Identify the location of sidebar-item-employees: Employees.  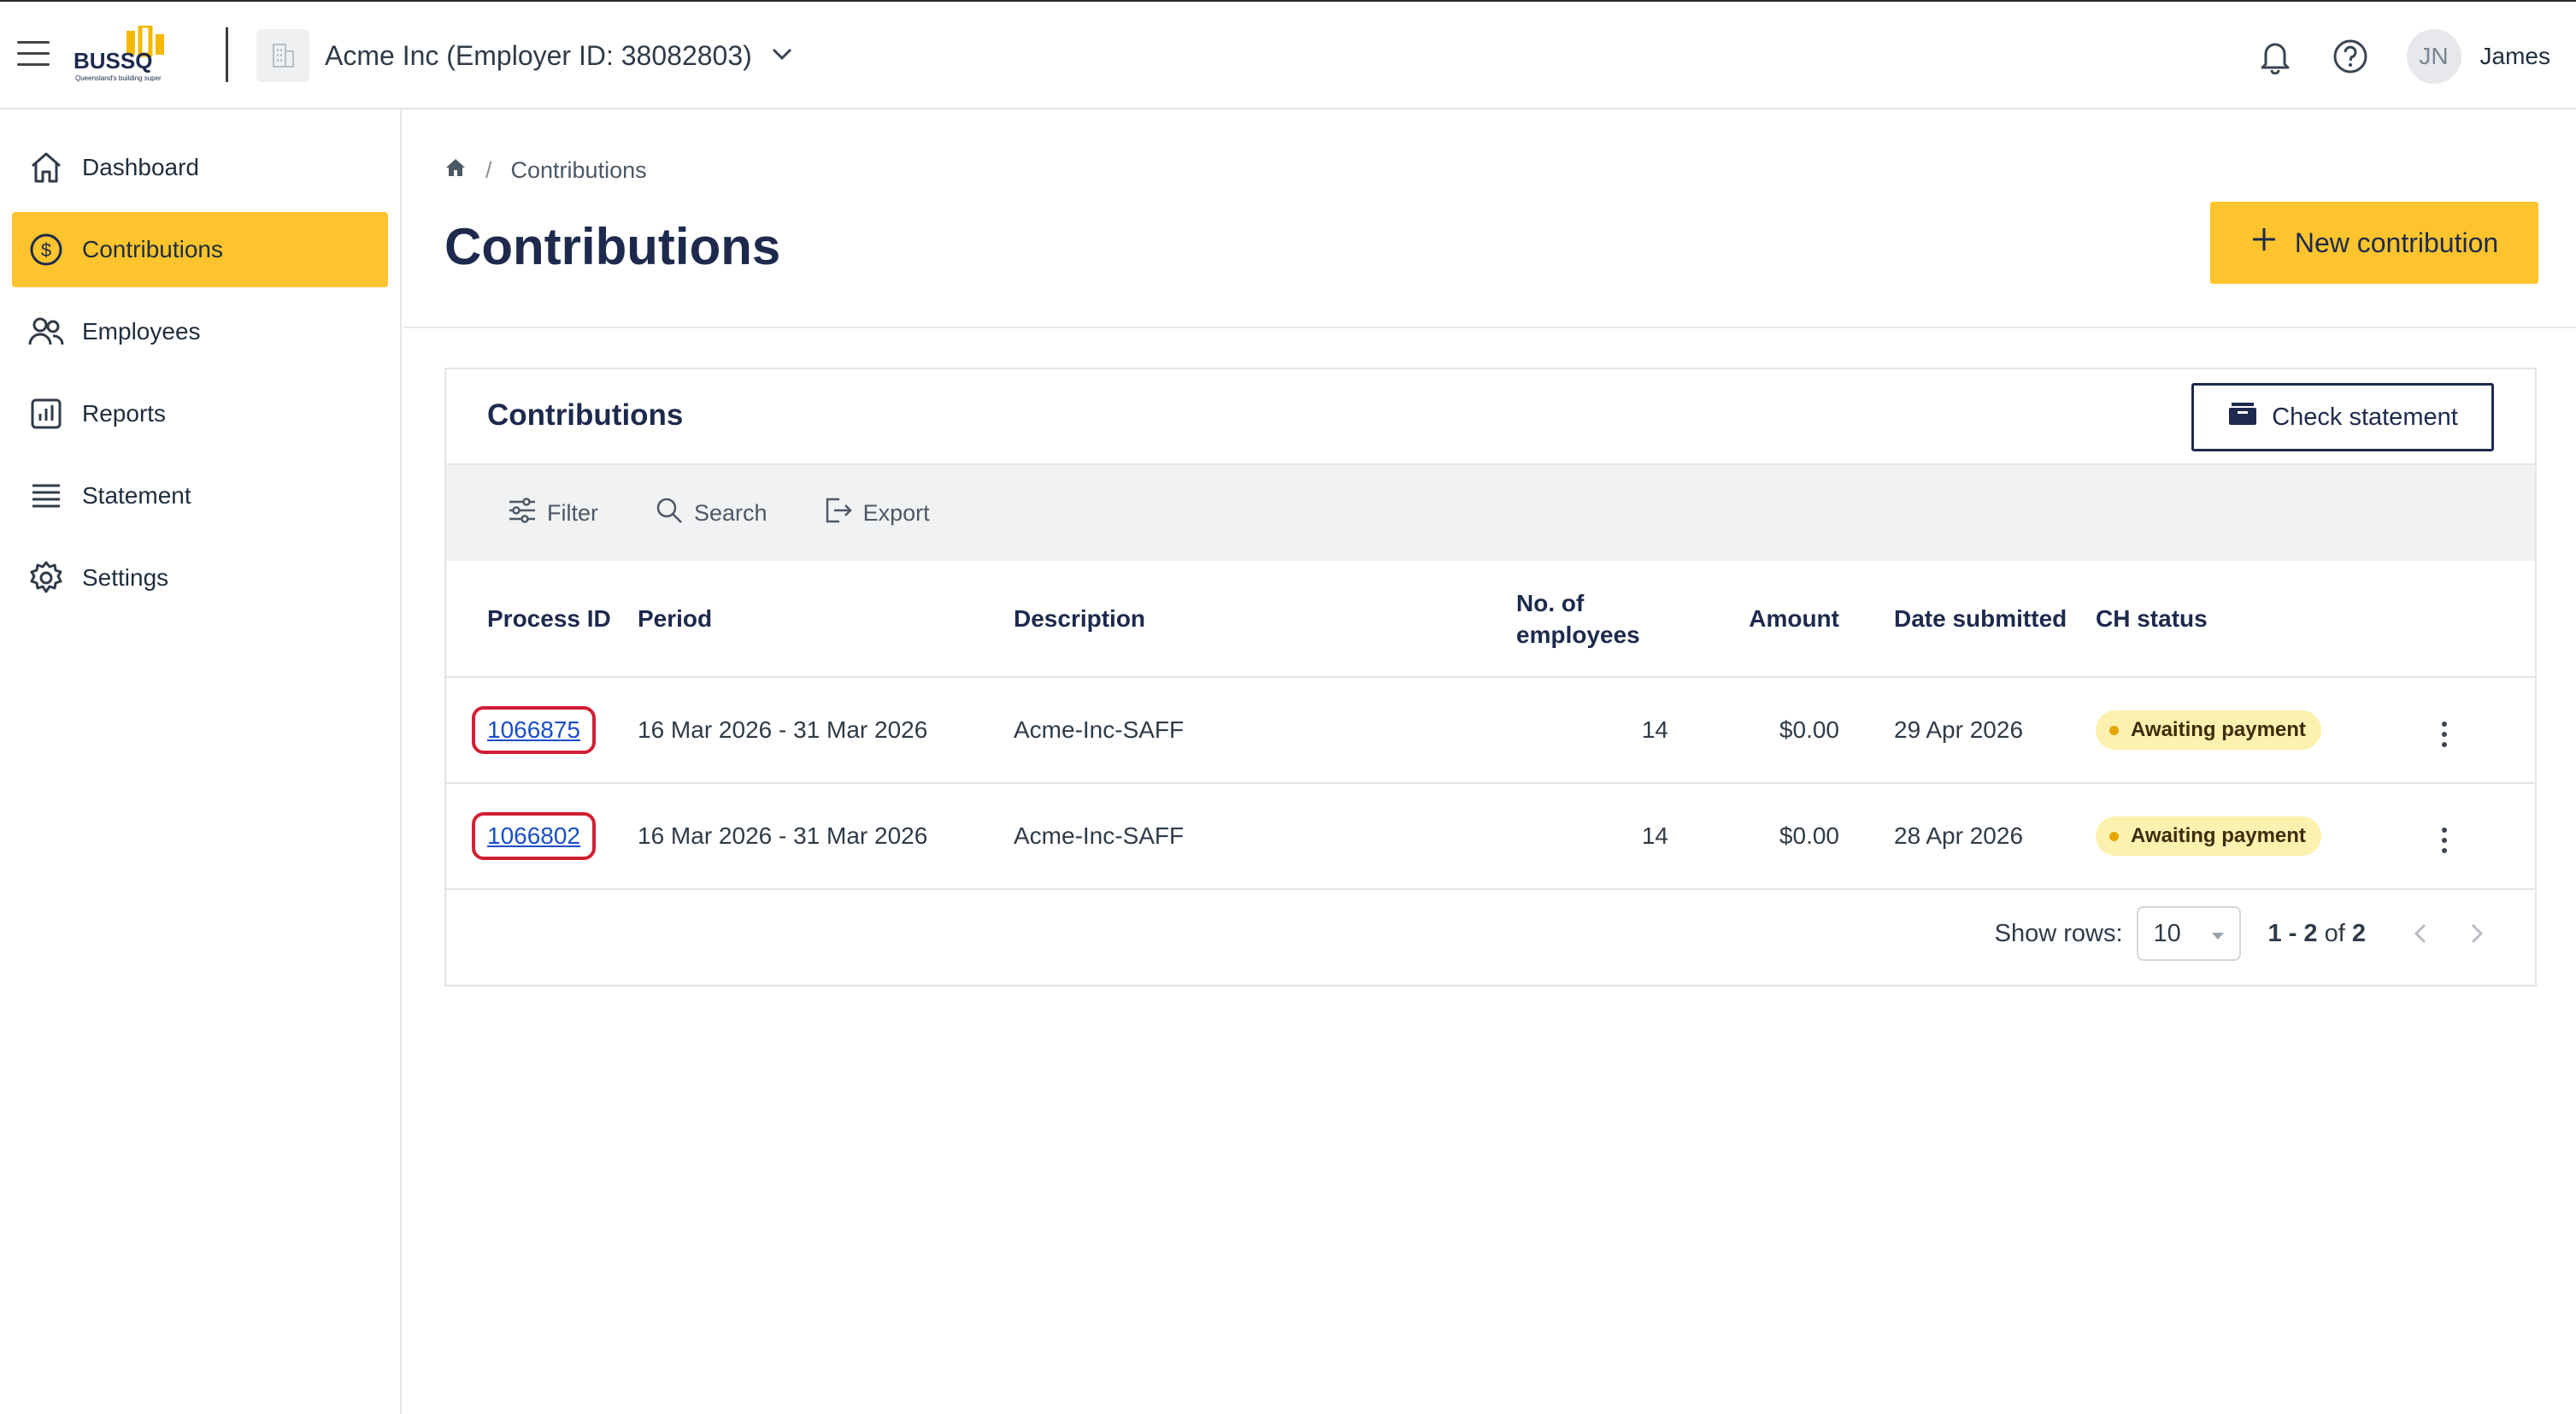
(200, 331).